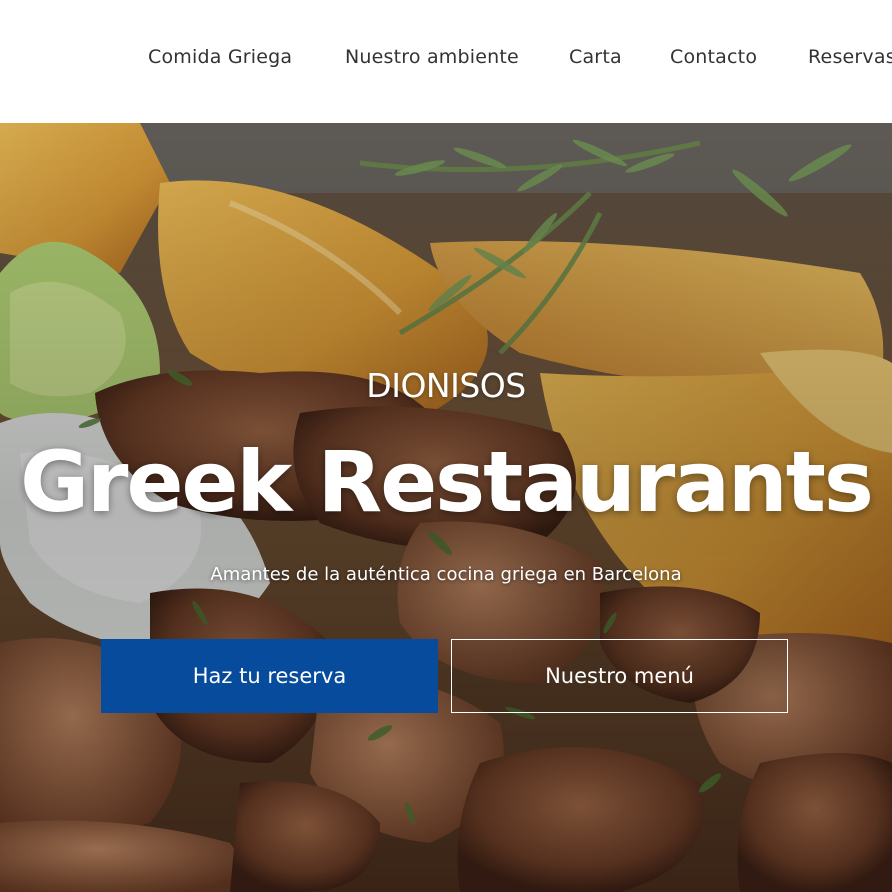 The image size is (892, 892). Describe the element at coordinates (595, 57) in the screenshot. I see `nav-item-carta: Carta` at that location.